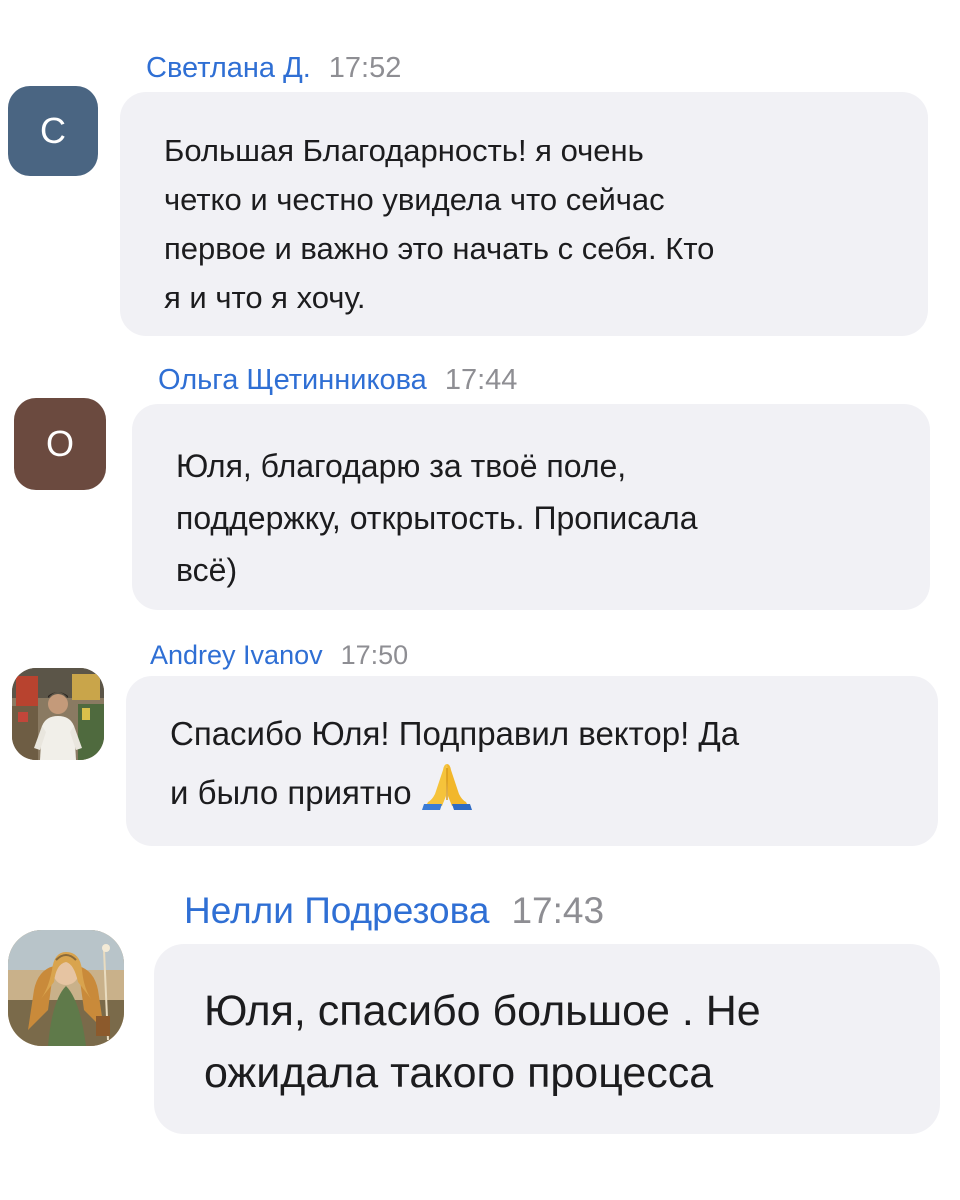 The image size is (960, 1200). I want to click on avatar, so click(66, 988).